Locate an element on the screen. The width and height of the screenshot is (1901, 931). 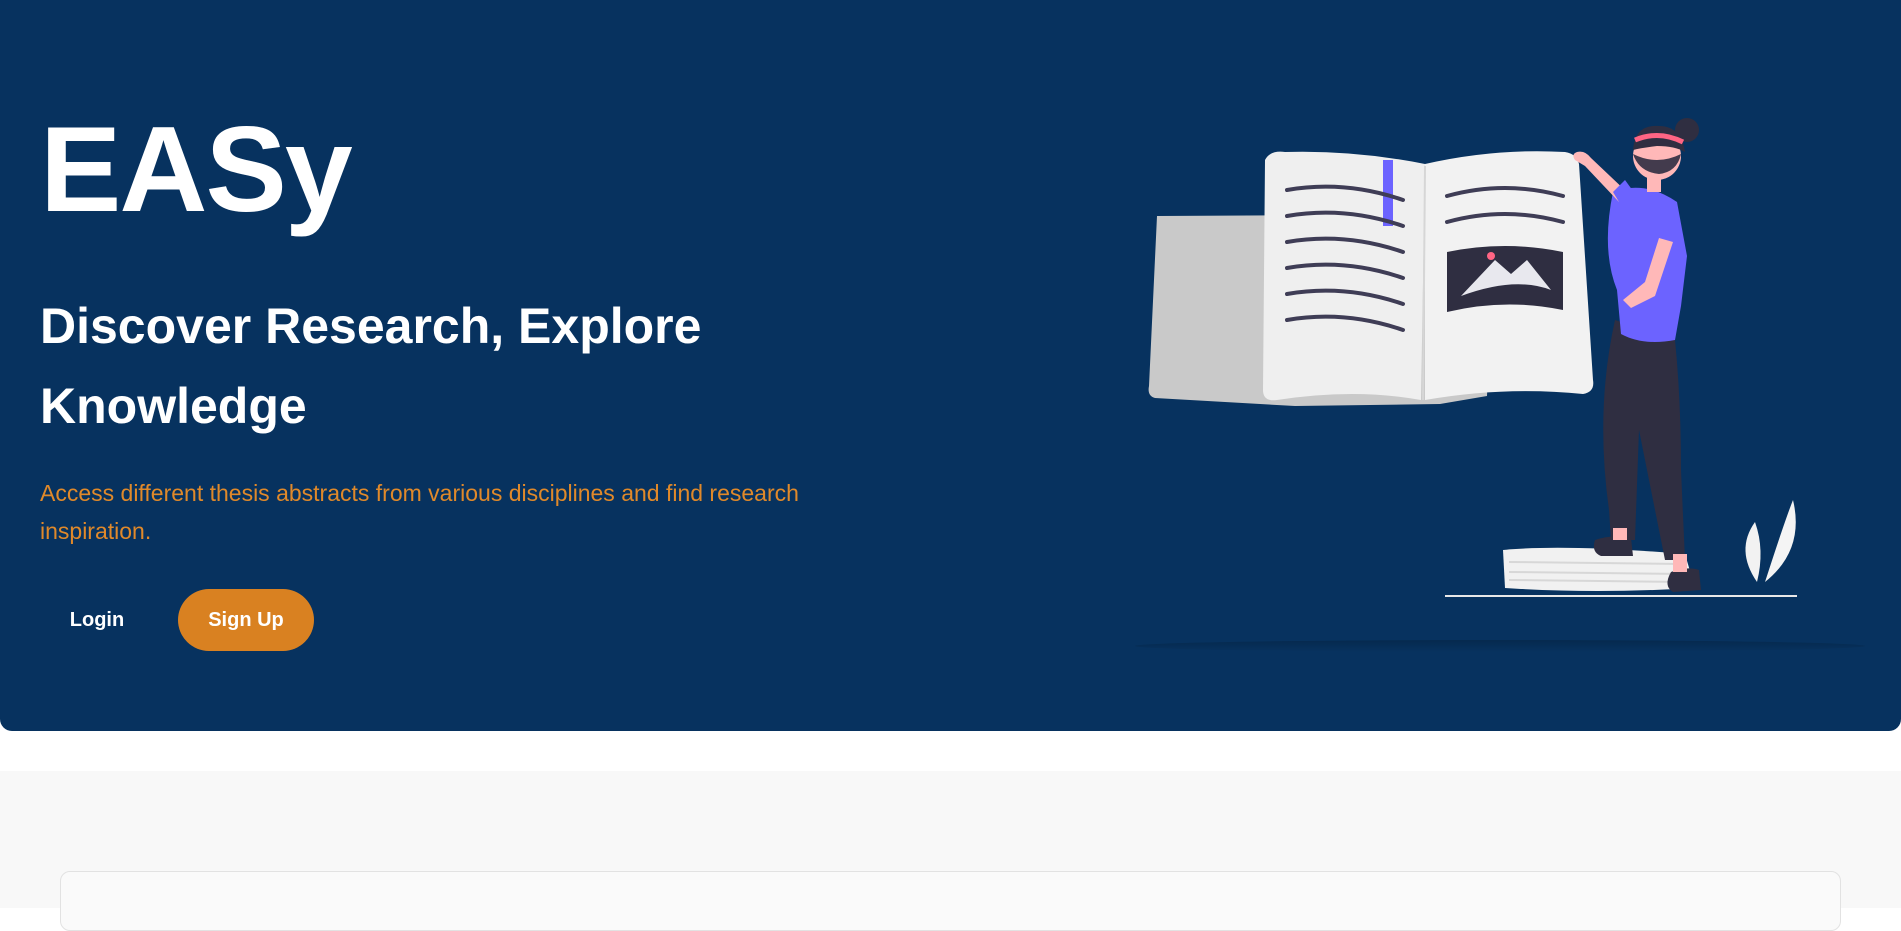
sign-up-button: Sign Up is located at coordinates (246, 620).